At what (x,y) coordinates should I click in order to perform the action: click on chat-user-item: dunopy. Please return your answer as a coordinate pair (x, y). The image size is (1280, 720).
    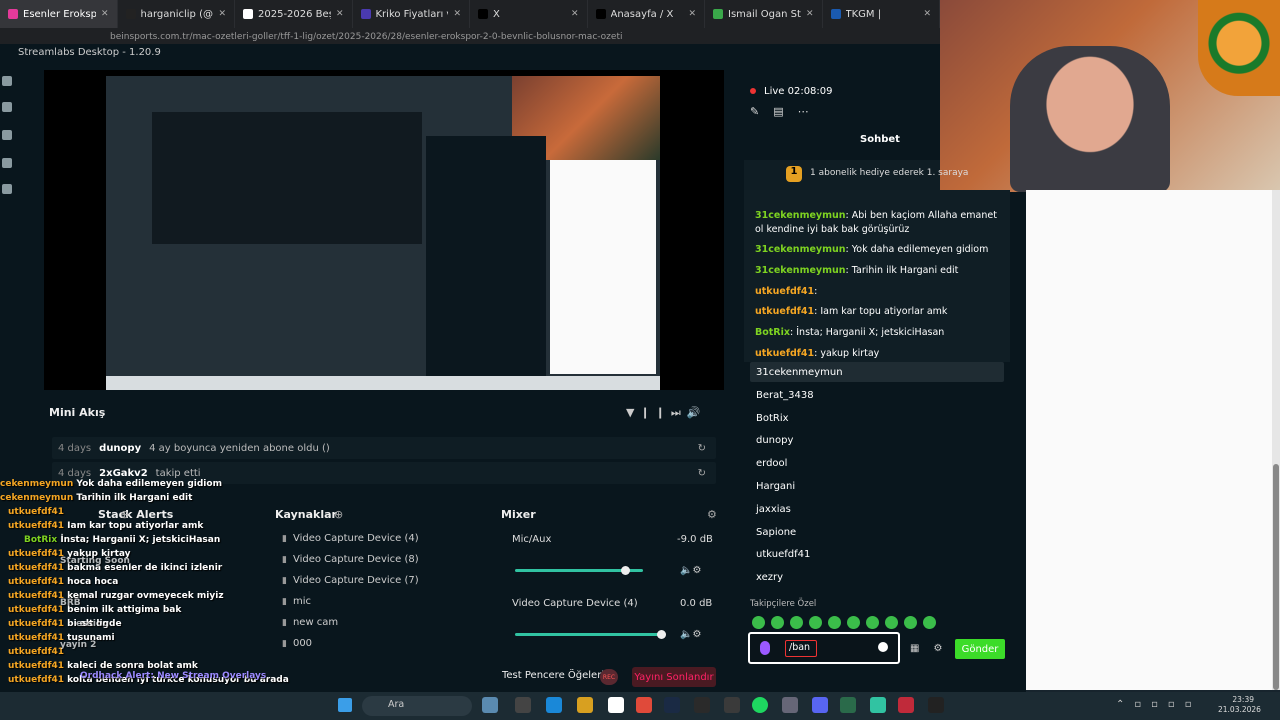
    Looking at the image, I should click on (774, 440).